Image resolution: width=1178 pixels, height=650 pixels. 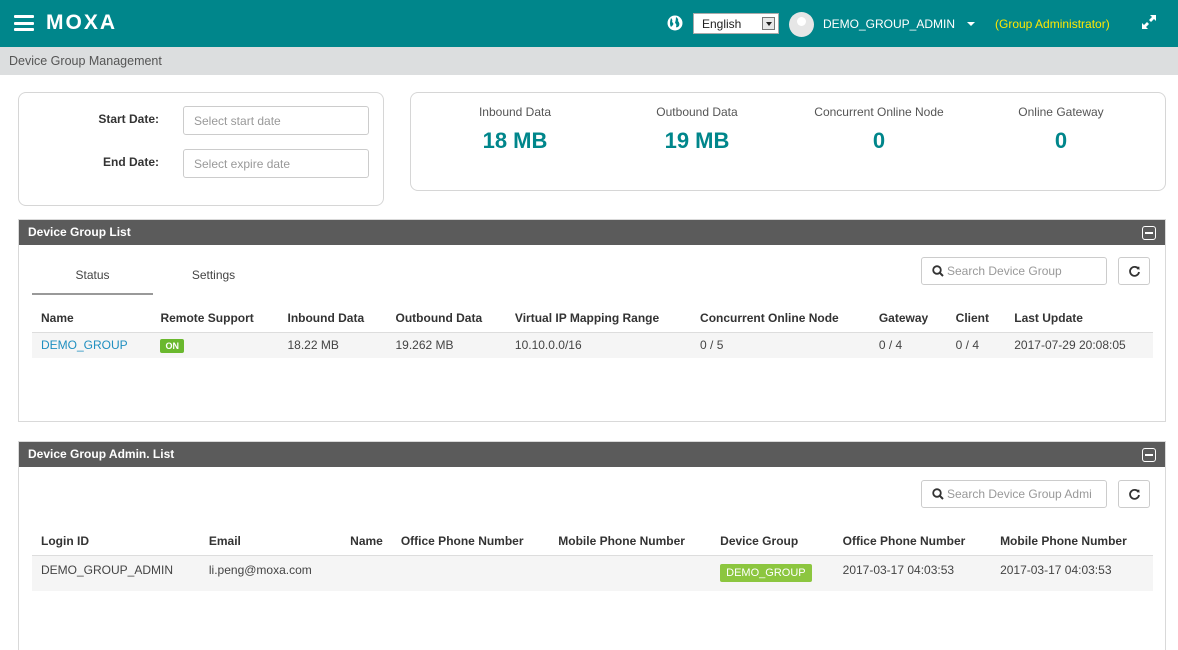 I want to click on office-phone-cell, so click(x=470, y=573).